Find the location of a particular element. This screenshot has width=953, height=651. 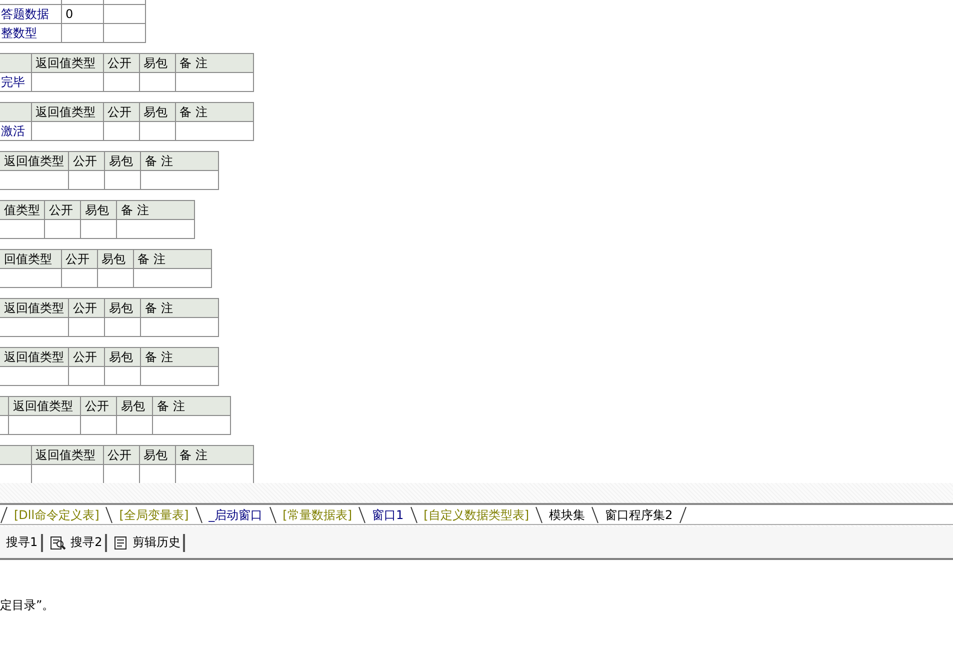

editor-tab: [常量数据表] is located at coordinates (317, 515).